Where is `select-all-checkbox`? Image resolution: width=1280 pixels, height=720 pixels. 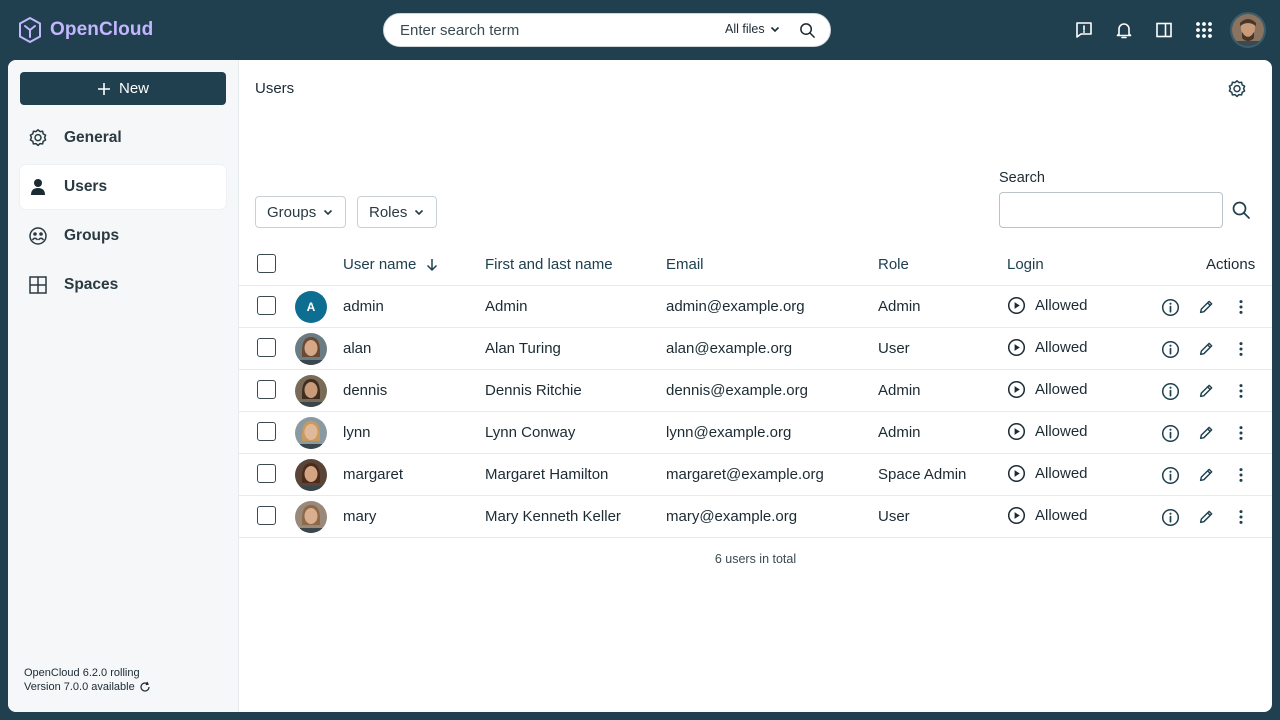
select-all-checkbox is located at coordinates (266, 263).